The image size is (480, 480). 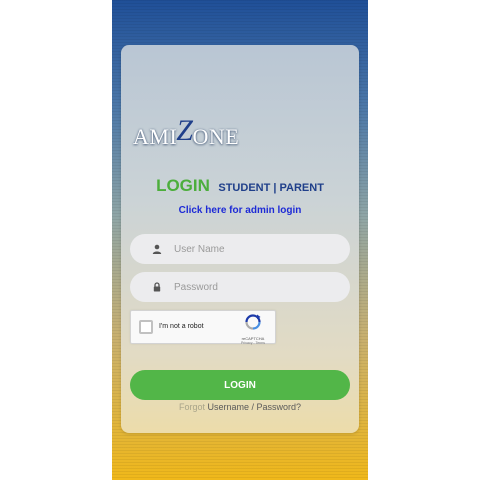 I want to click on logo-text-right: ONE, so click(x=216, y=136).